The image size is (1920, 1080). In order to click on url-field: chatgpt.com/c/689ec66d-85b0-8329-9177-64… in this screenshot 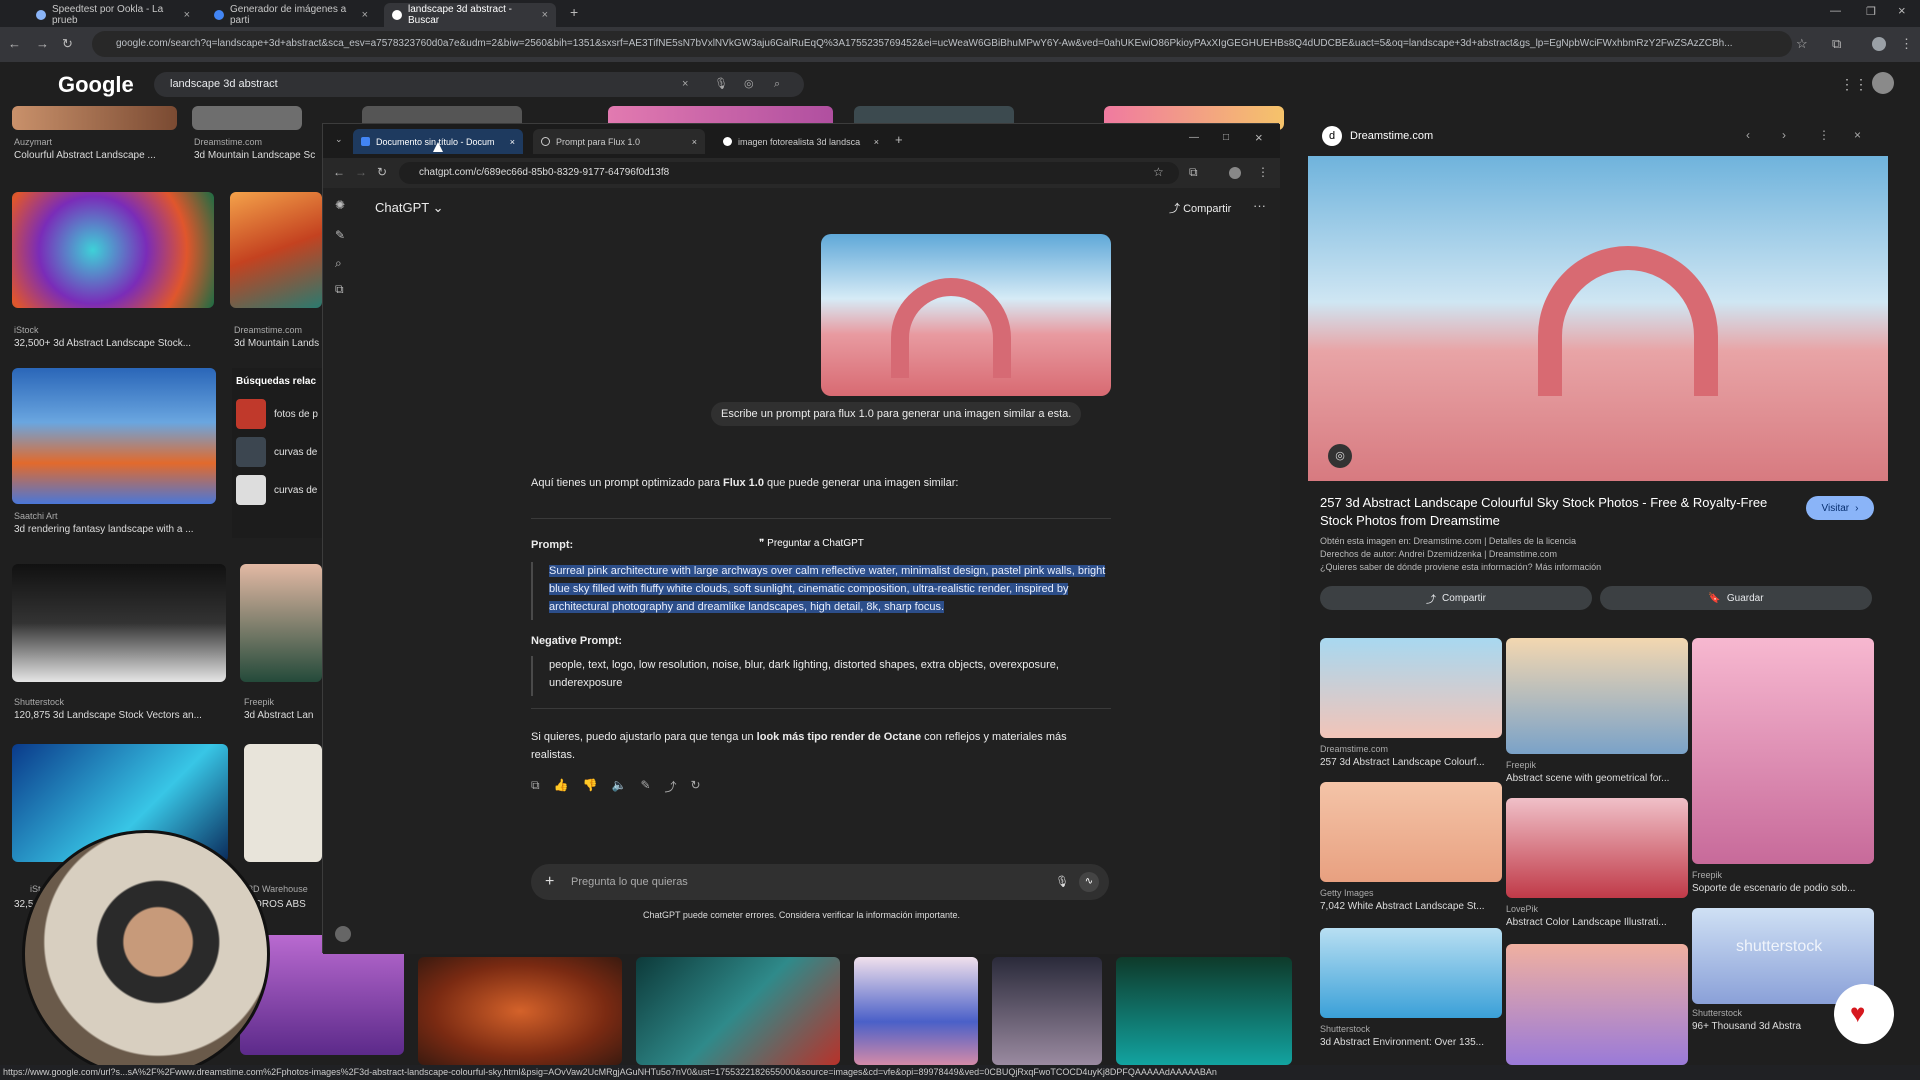, I will do `click(789, 173)`.